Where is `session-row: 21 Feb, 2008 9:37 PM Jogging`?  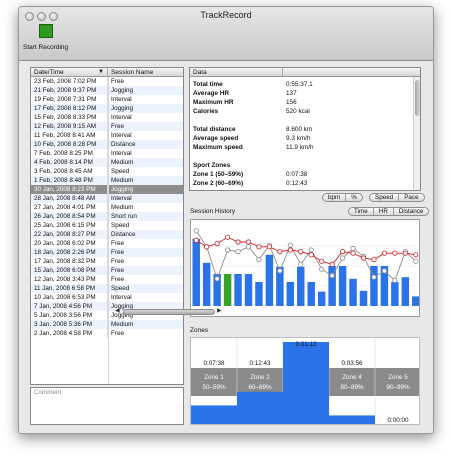
session-row: 21 Feb, 2008 9:37 PM Jogging is located at coordinates (107, 90).